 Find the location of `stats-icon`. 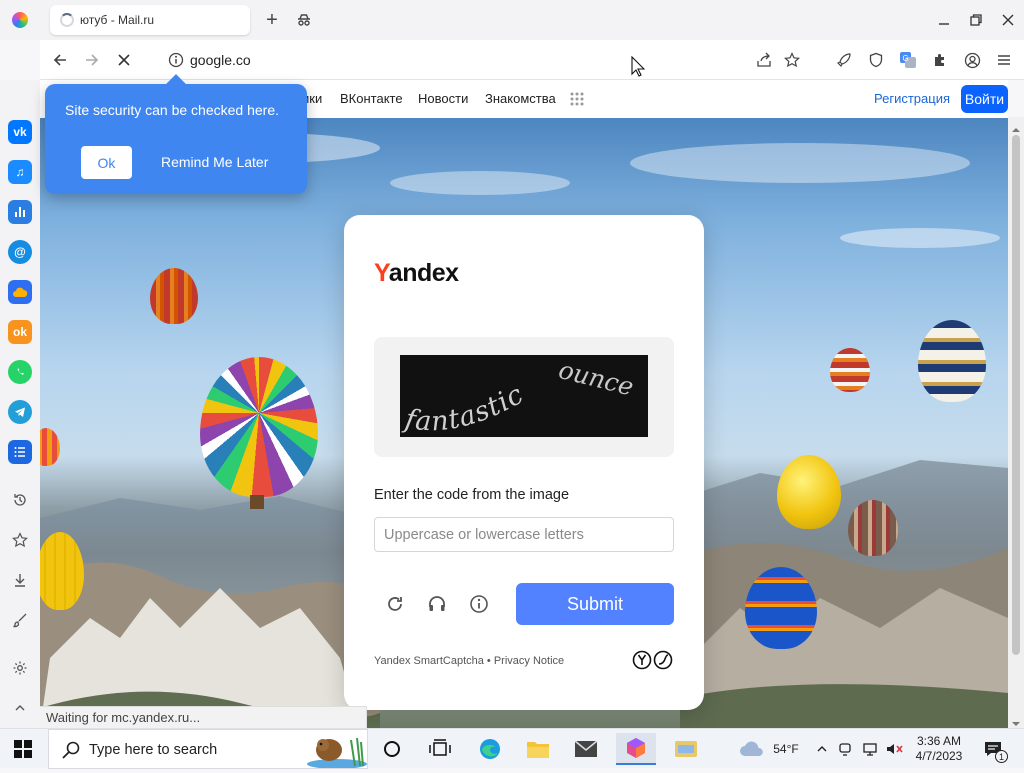

stats-icon is located at coordinates (20, 212).